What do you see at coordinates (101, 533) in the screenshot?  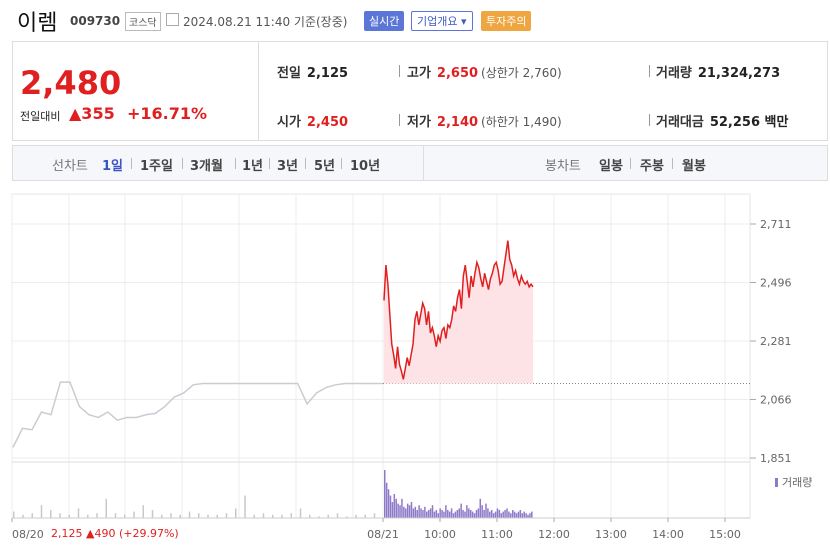 I see `prev-day-change: ▲490` at bounding box center [101, 533].